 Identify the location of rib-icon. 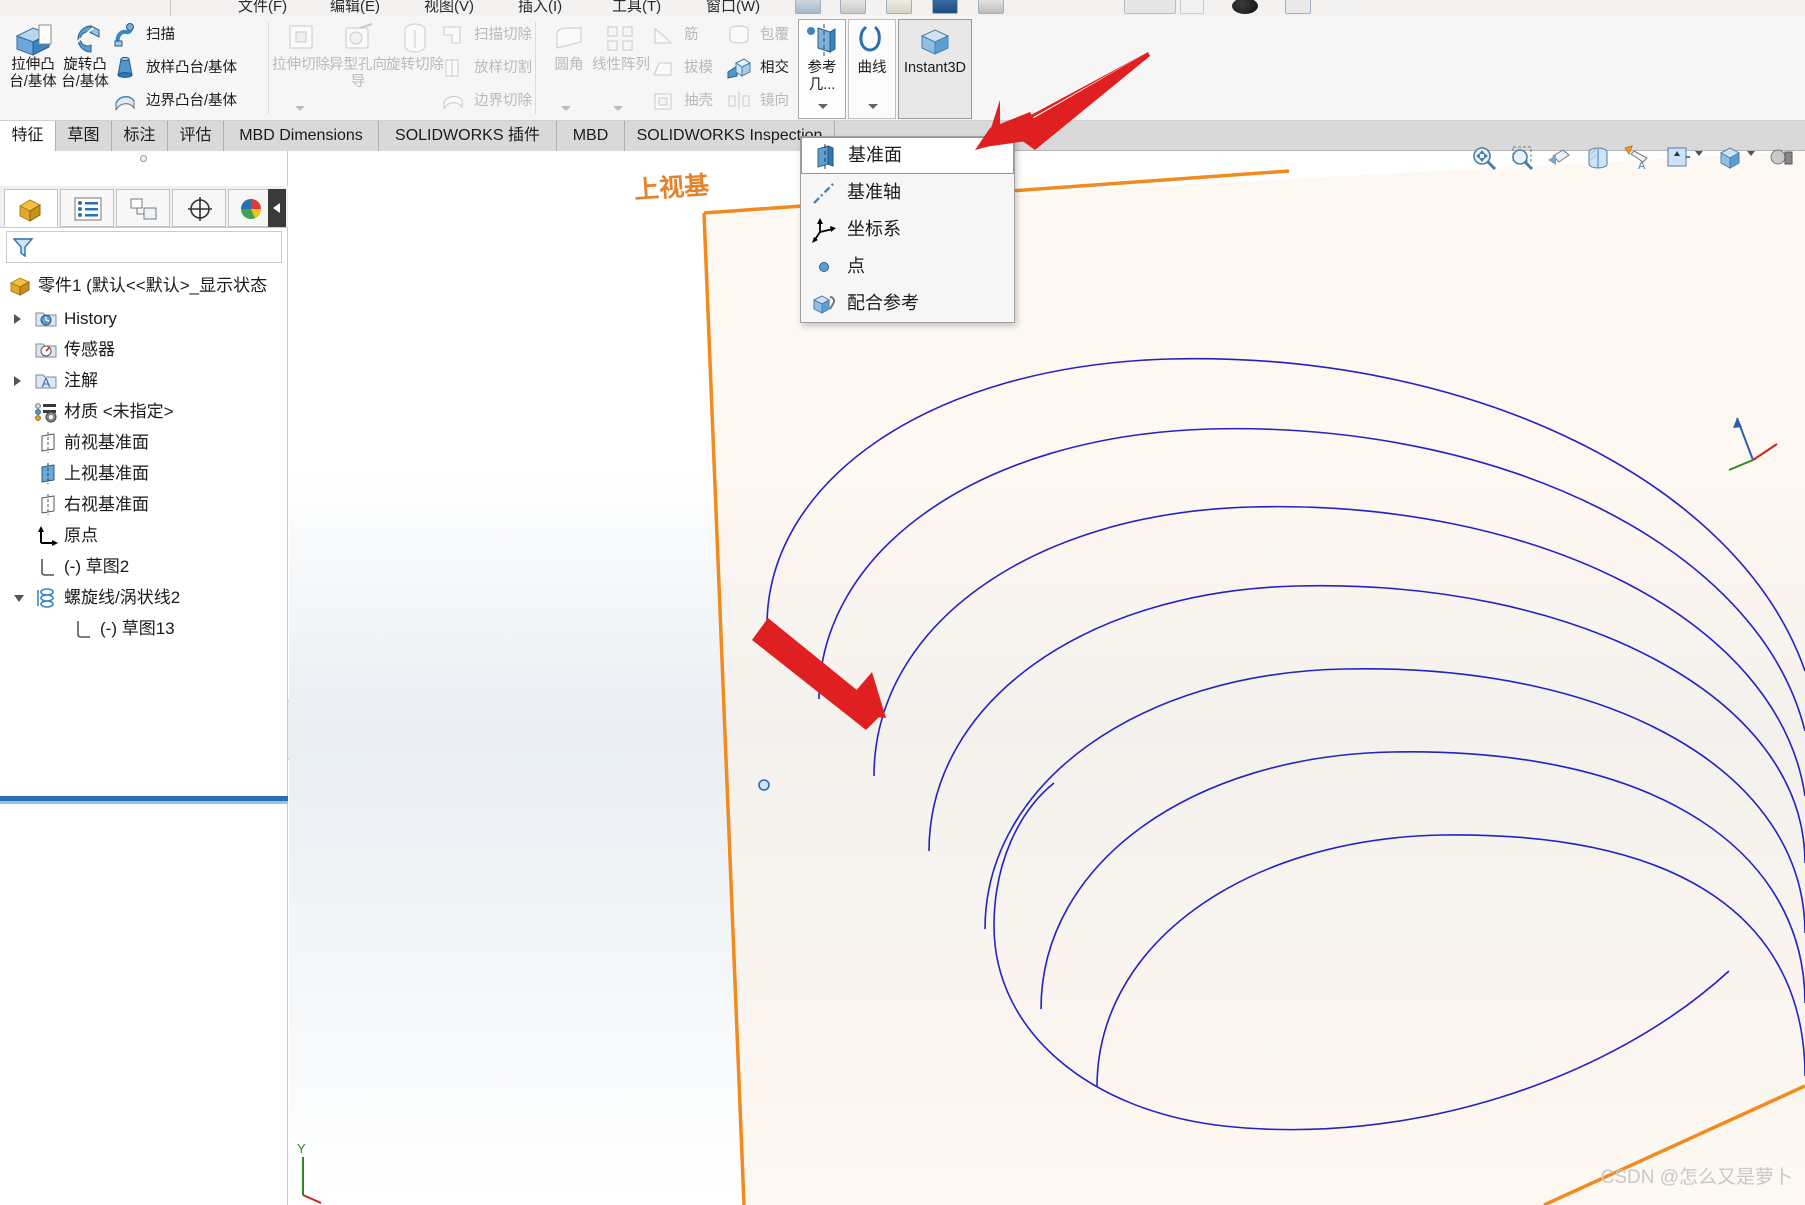
(663, 35).